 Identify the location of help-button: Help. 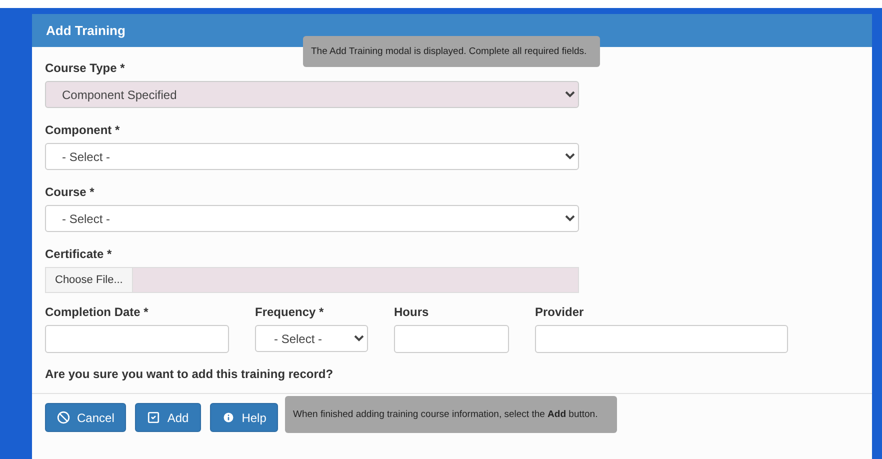
(244, 417).